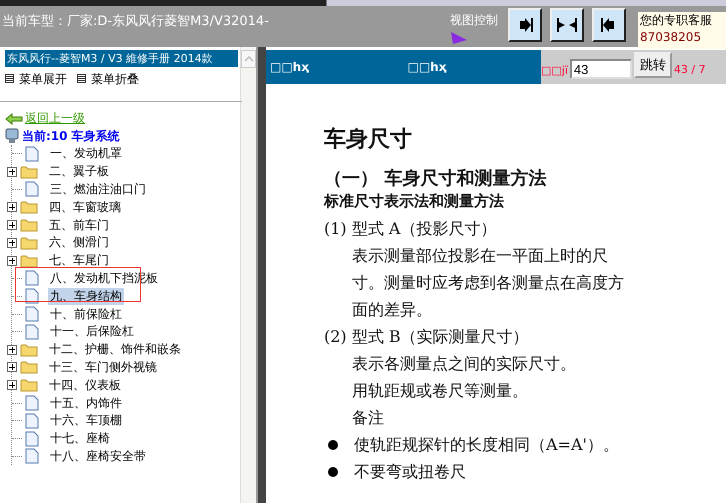 Image resolution: width=726 pixels, height=503 pixels. Describe the element at coordinates (601, 69) in the screenshot. I see `page-input: 43` at that location.